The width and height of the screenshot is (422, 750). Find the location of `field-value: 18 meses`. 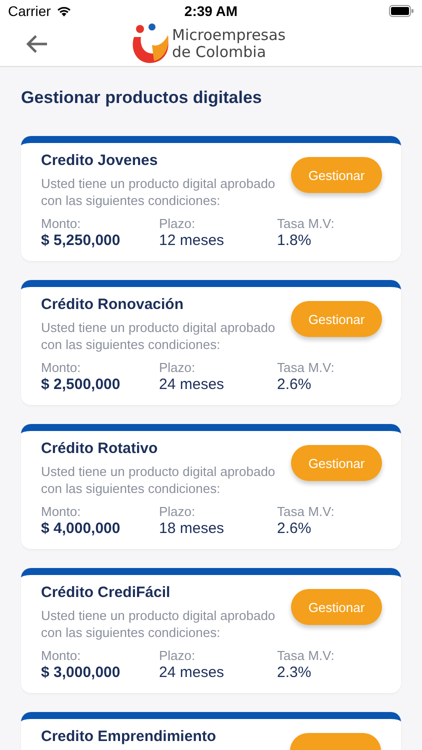

field-value: 18 meses is located at coordinates (192, 528).